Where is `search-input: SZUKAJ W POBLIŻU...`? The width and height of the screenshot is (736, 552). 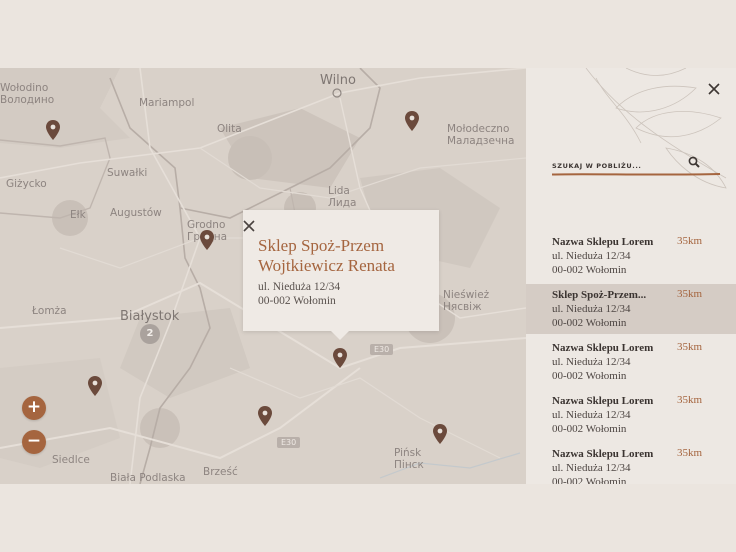 search-input: SZUKAJ W POBLIŻU... is located at coordinates (596, 166).